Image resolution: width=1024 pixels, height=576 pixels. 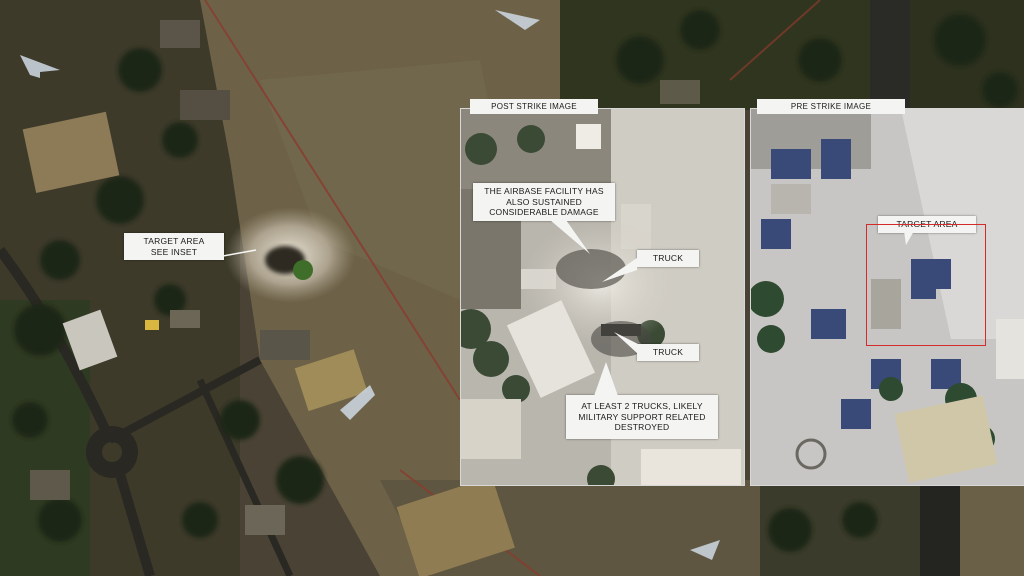 What do you see at coordinates (174, 241) in the screenshot?
I see `main-target-label-line1: TARGET AREA` at bounding box center [174, 241].